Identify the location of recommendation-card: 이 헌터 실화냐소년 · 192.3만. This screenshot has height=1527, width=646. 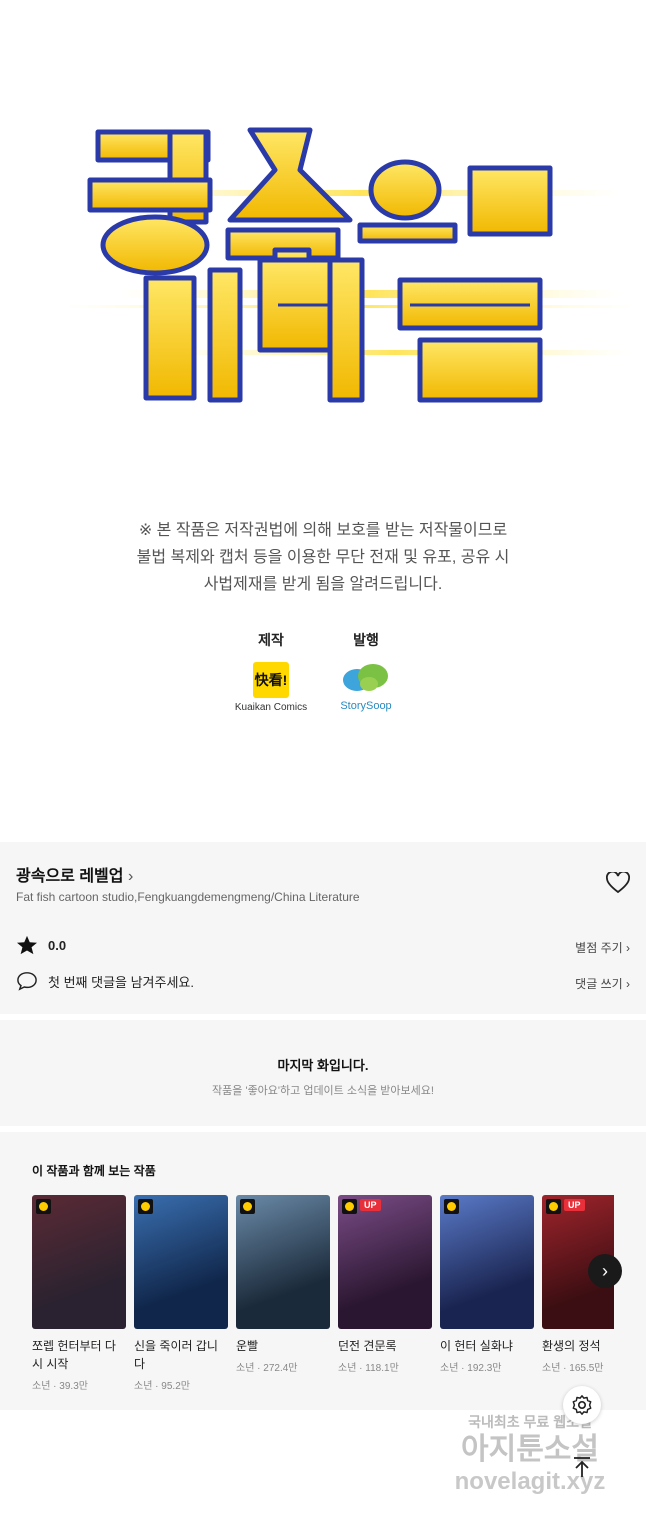
(487, 1284).